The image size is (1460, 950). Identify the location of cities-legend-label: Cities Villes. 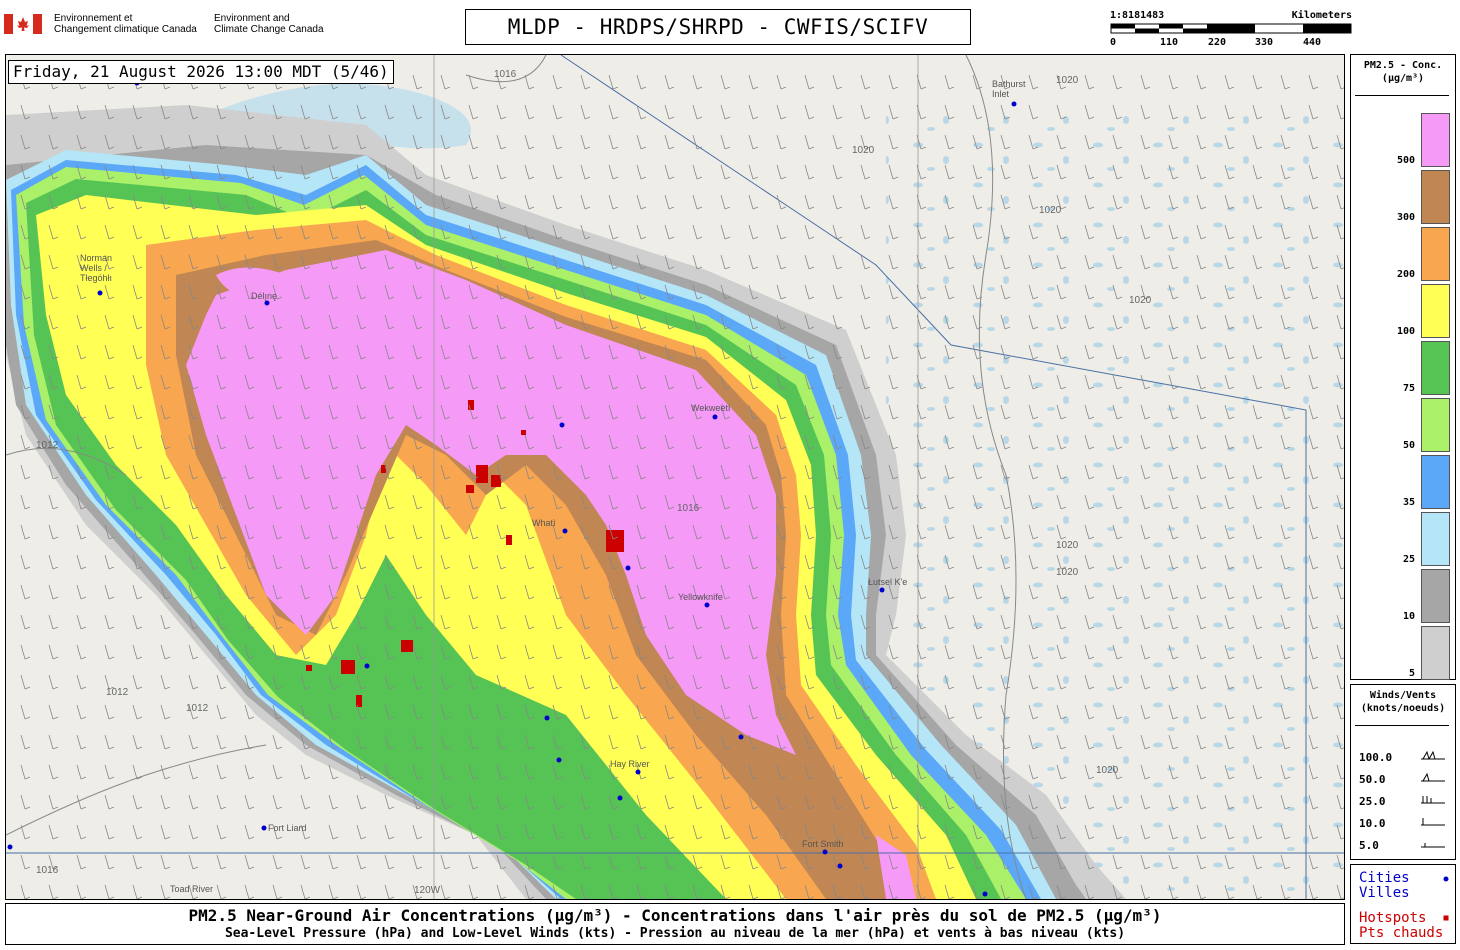
(1384, 885).